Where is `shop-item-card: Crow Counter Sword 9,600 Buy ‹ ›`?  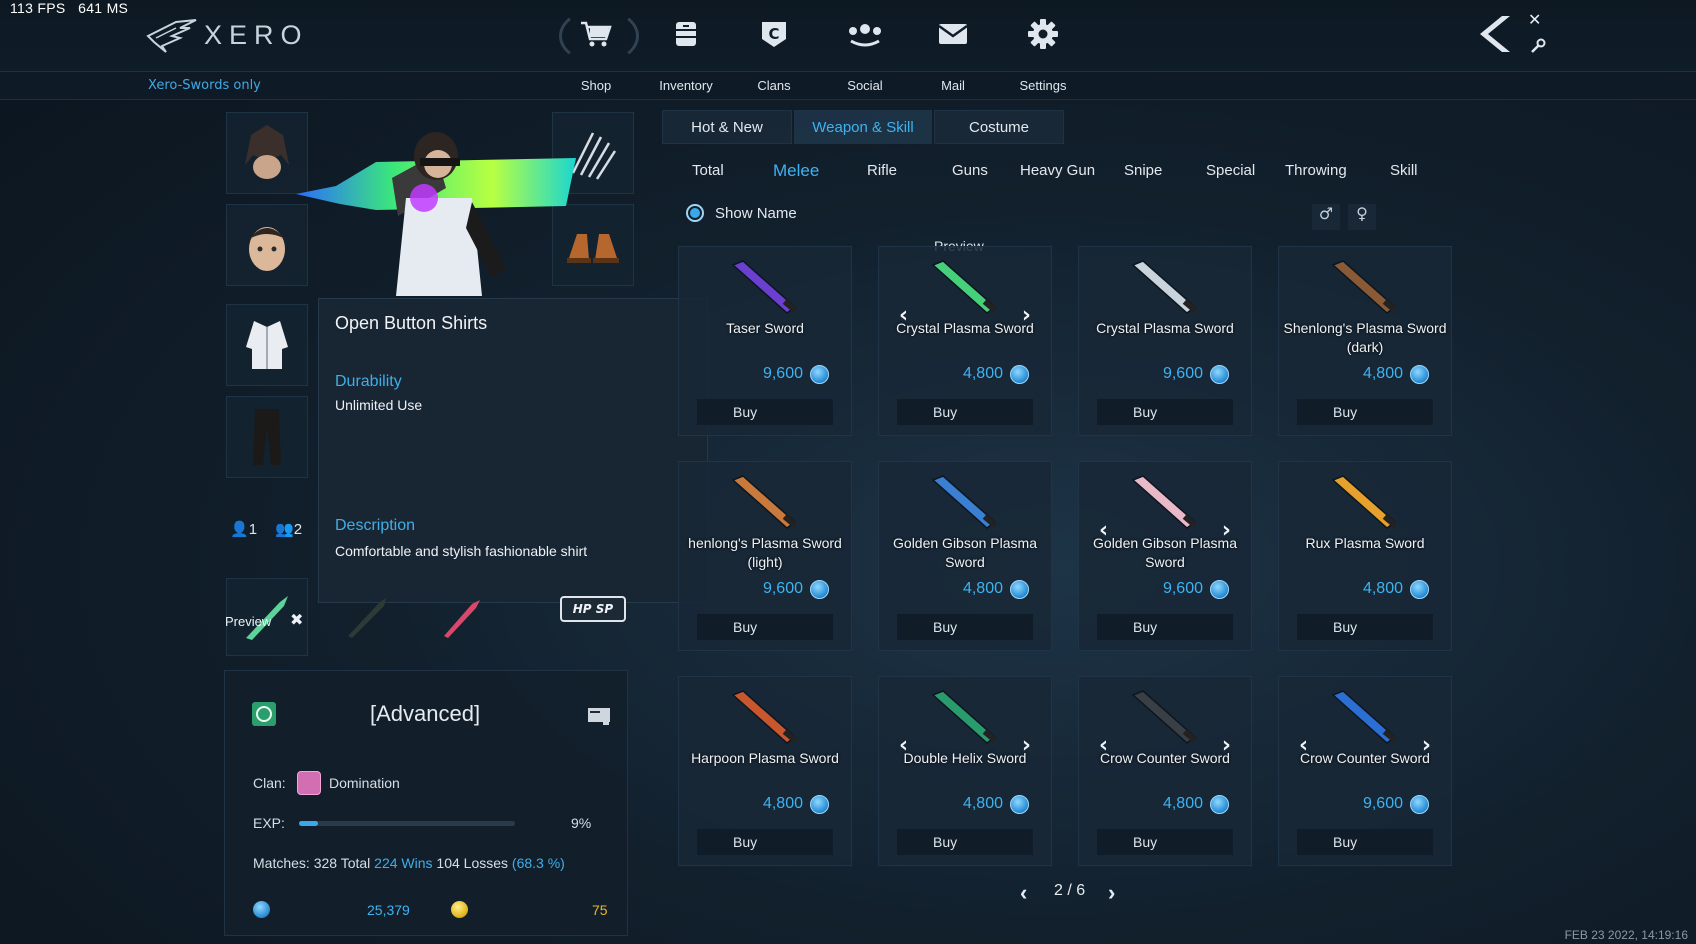
shop-item-card: Crow Counter Sword 9,600 Buy ‹ › is located at coordinates (1365, 771).